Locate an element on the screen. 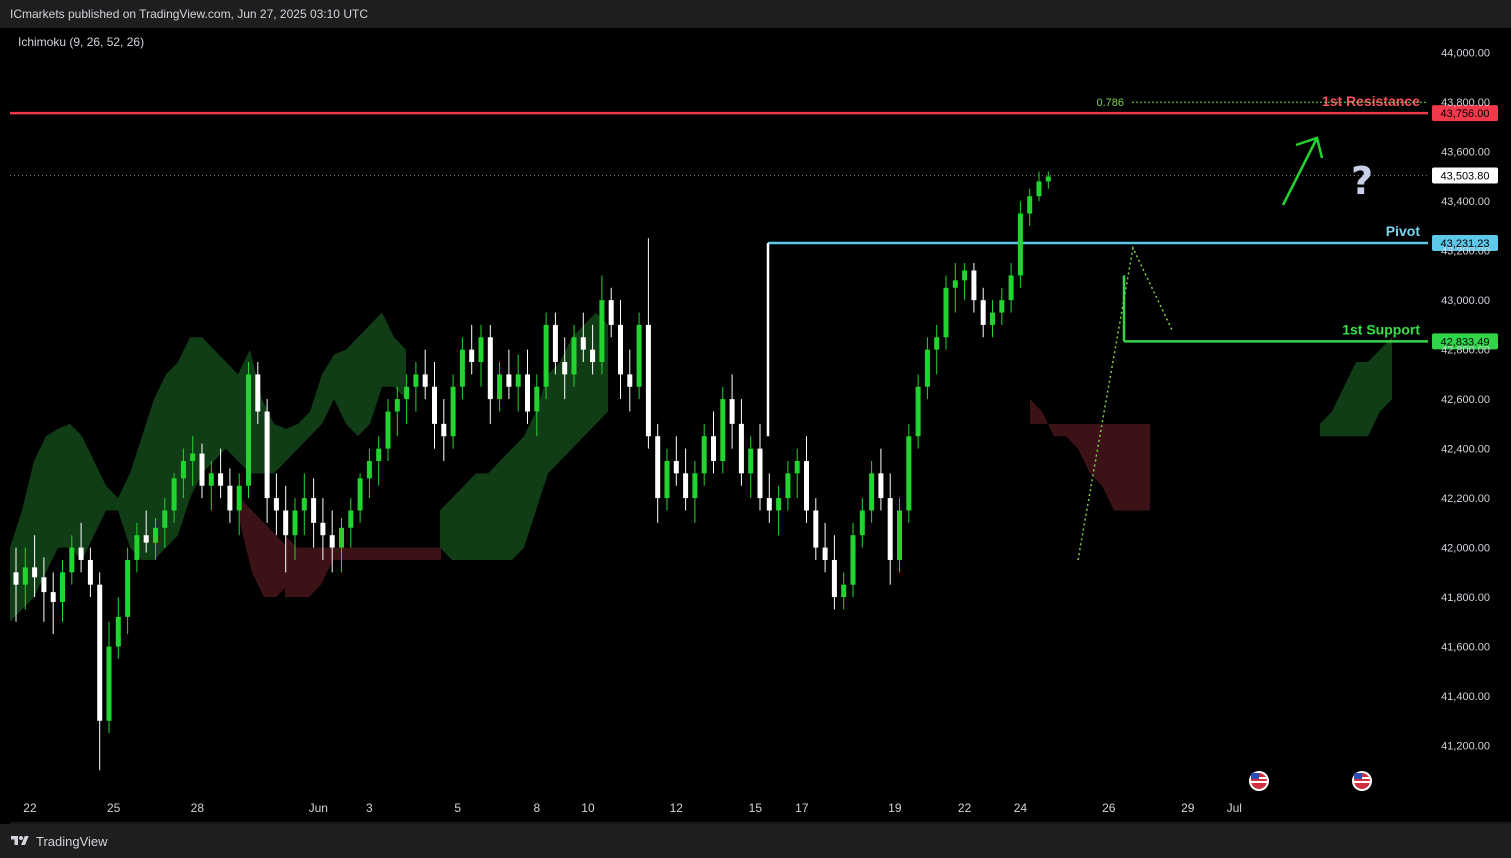  last-price-label: 43,503.80 is located at coordinates (1465, 177).